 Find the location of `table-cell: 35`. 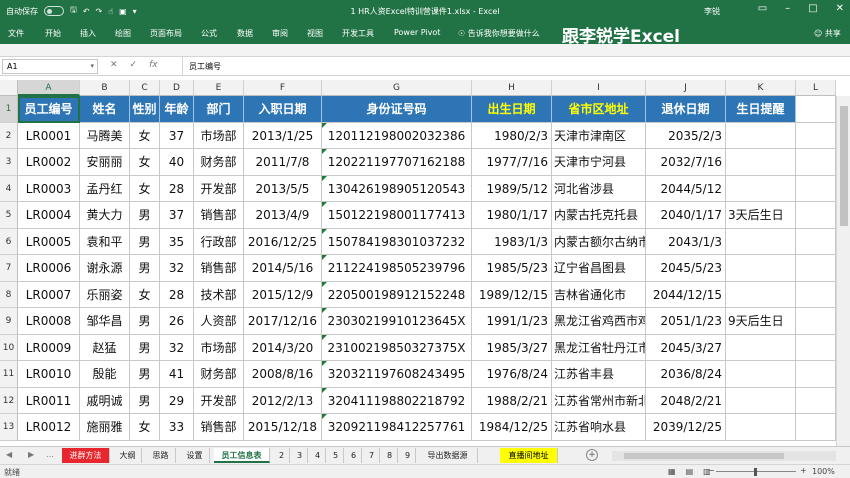

table-cell: 35 is located at coordinates (177, 241).